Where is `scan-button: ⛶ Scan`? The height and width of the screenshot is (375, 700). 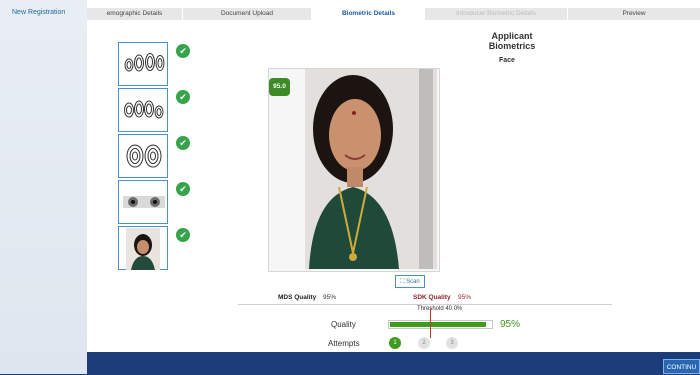
scan-button: ⛶ Scan is located at coordinates (410, 281).